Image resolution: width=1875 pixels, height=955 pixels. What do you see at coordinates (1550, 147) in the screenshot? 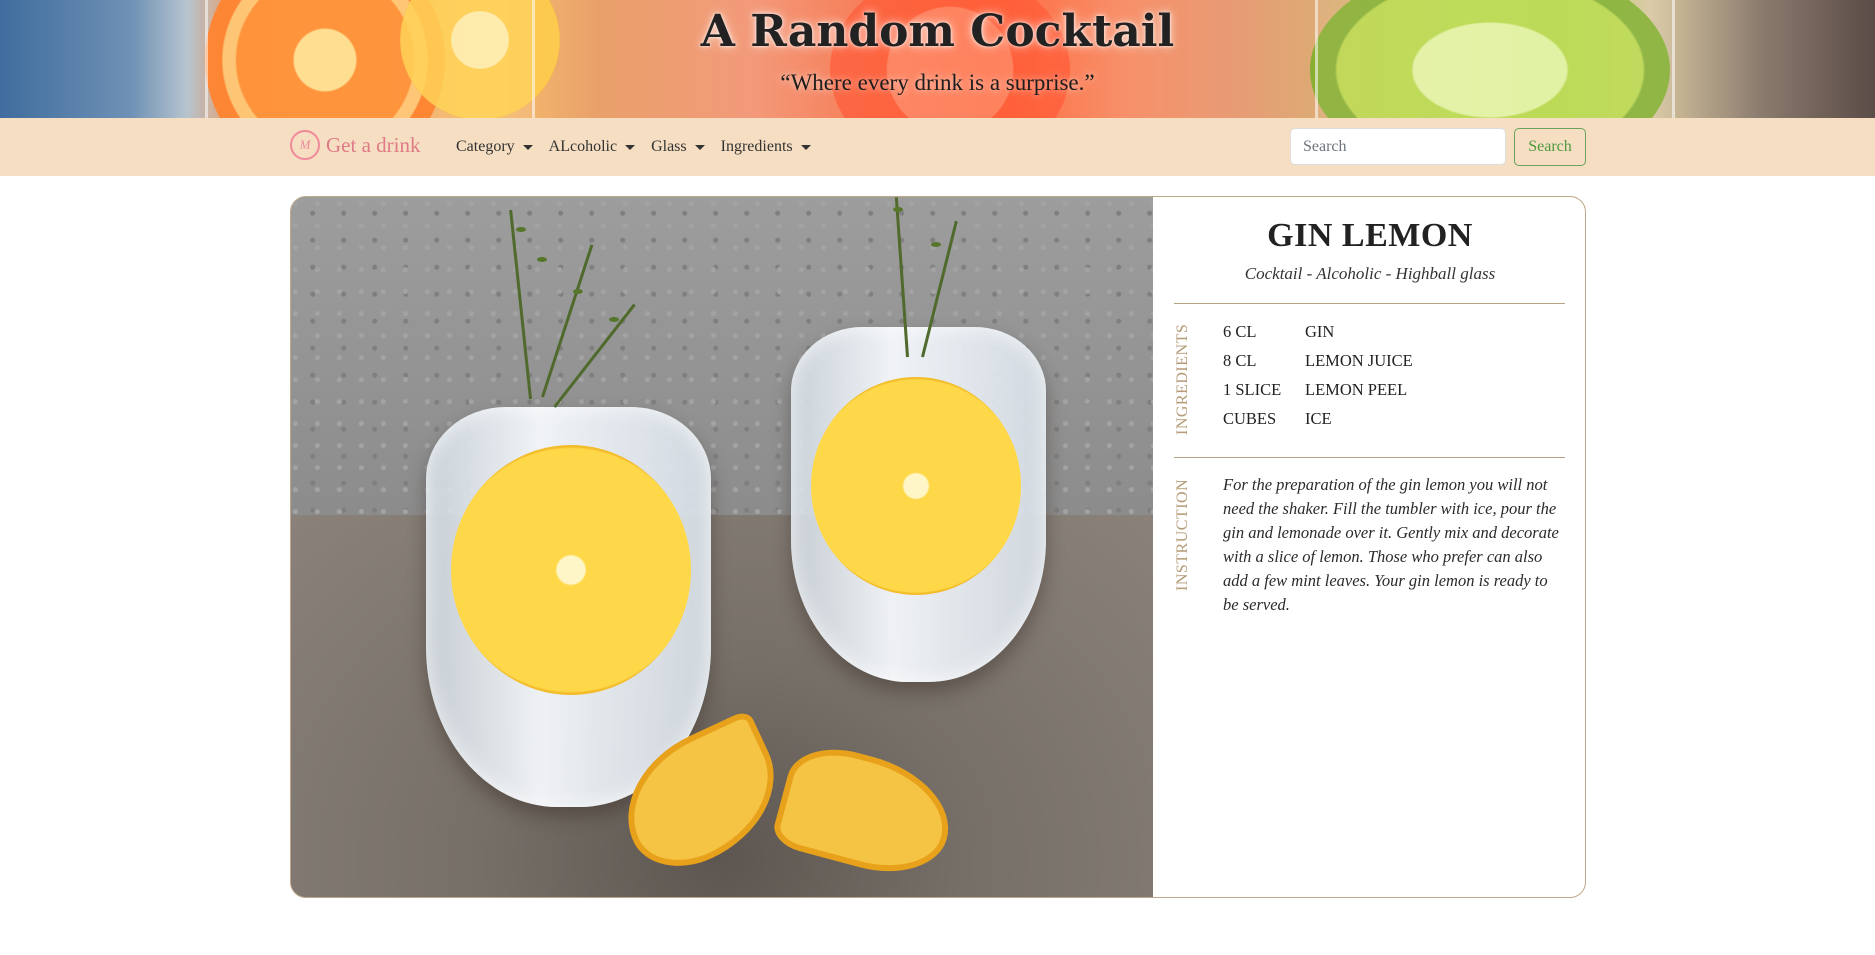
I see `search-button: Search` at bounding box center [1550, 147].